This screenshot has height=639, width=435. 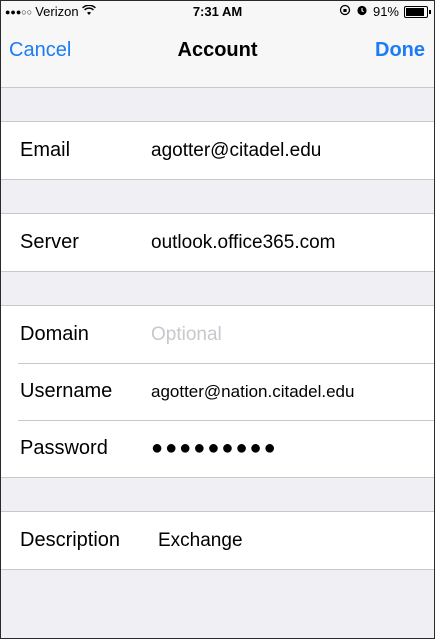 What do you see at coordinates (70, 540) in the screenshot?
I see `description-label: Description` at bounding box center [70, 540].